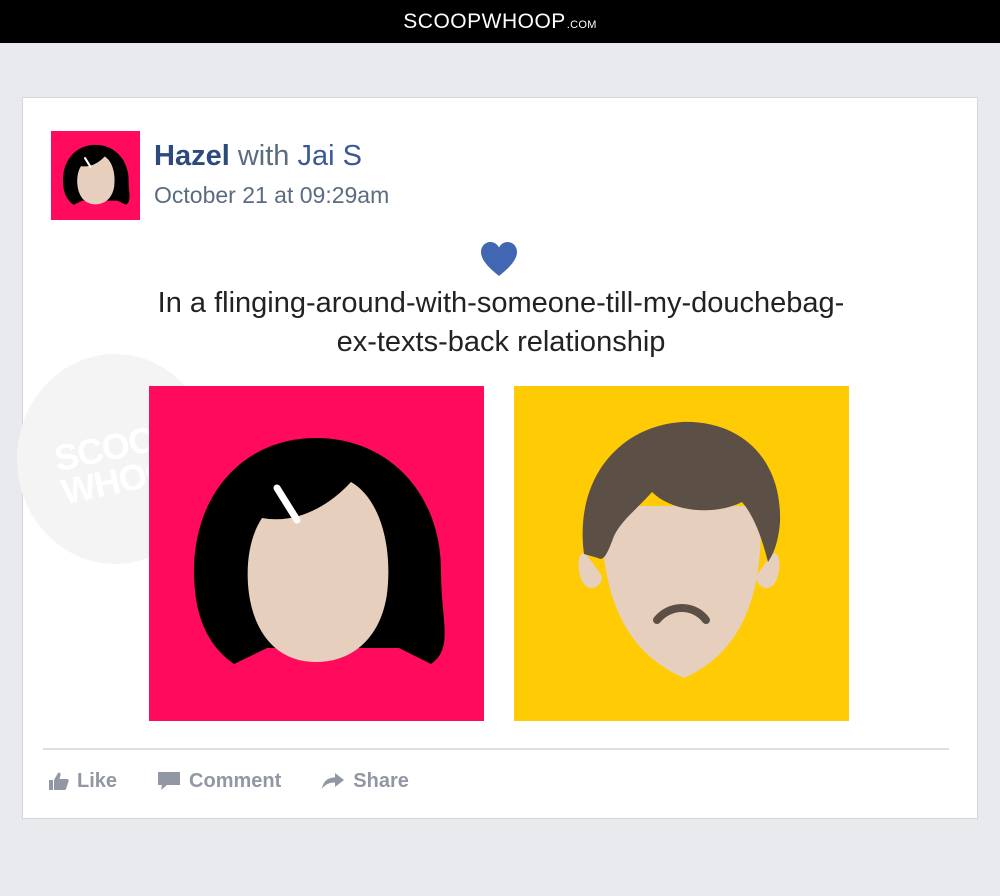  I want to click on woman-face-icon, so click(319, 579).